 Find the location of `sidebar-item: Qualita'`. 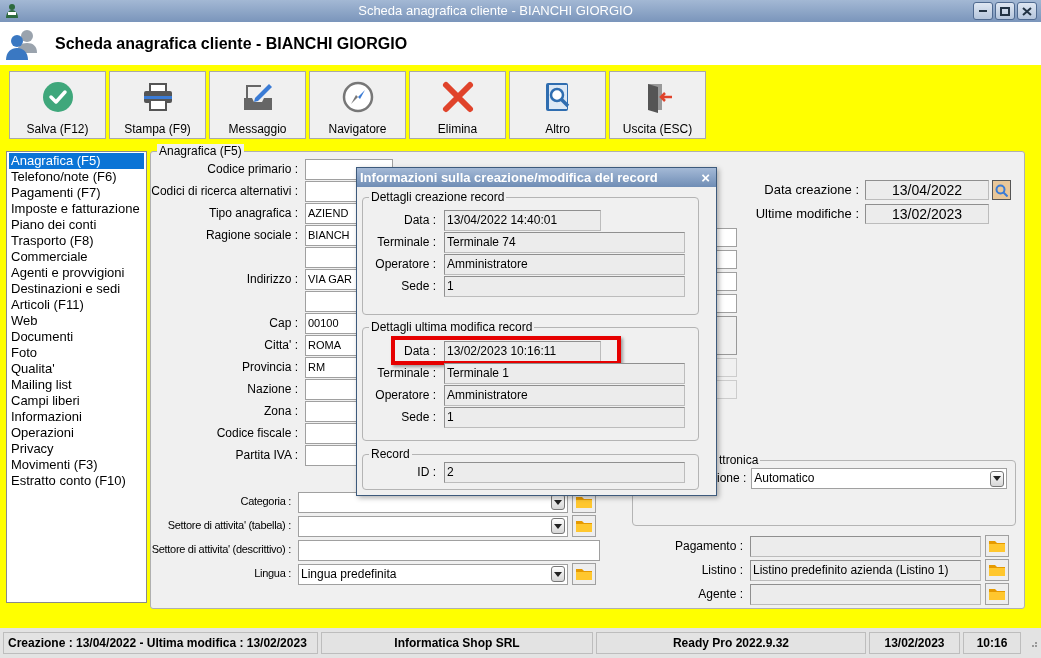

sidebar-item: Qualita' is located at coordinates (76, 369).